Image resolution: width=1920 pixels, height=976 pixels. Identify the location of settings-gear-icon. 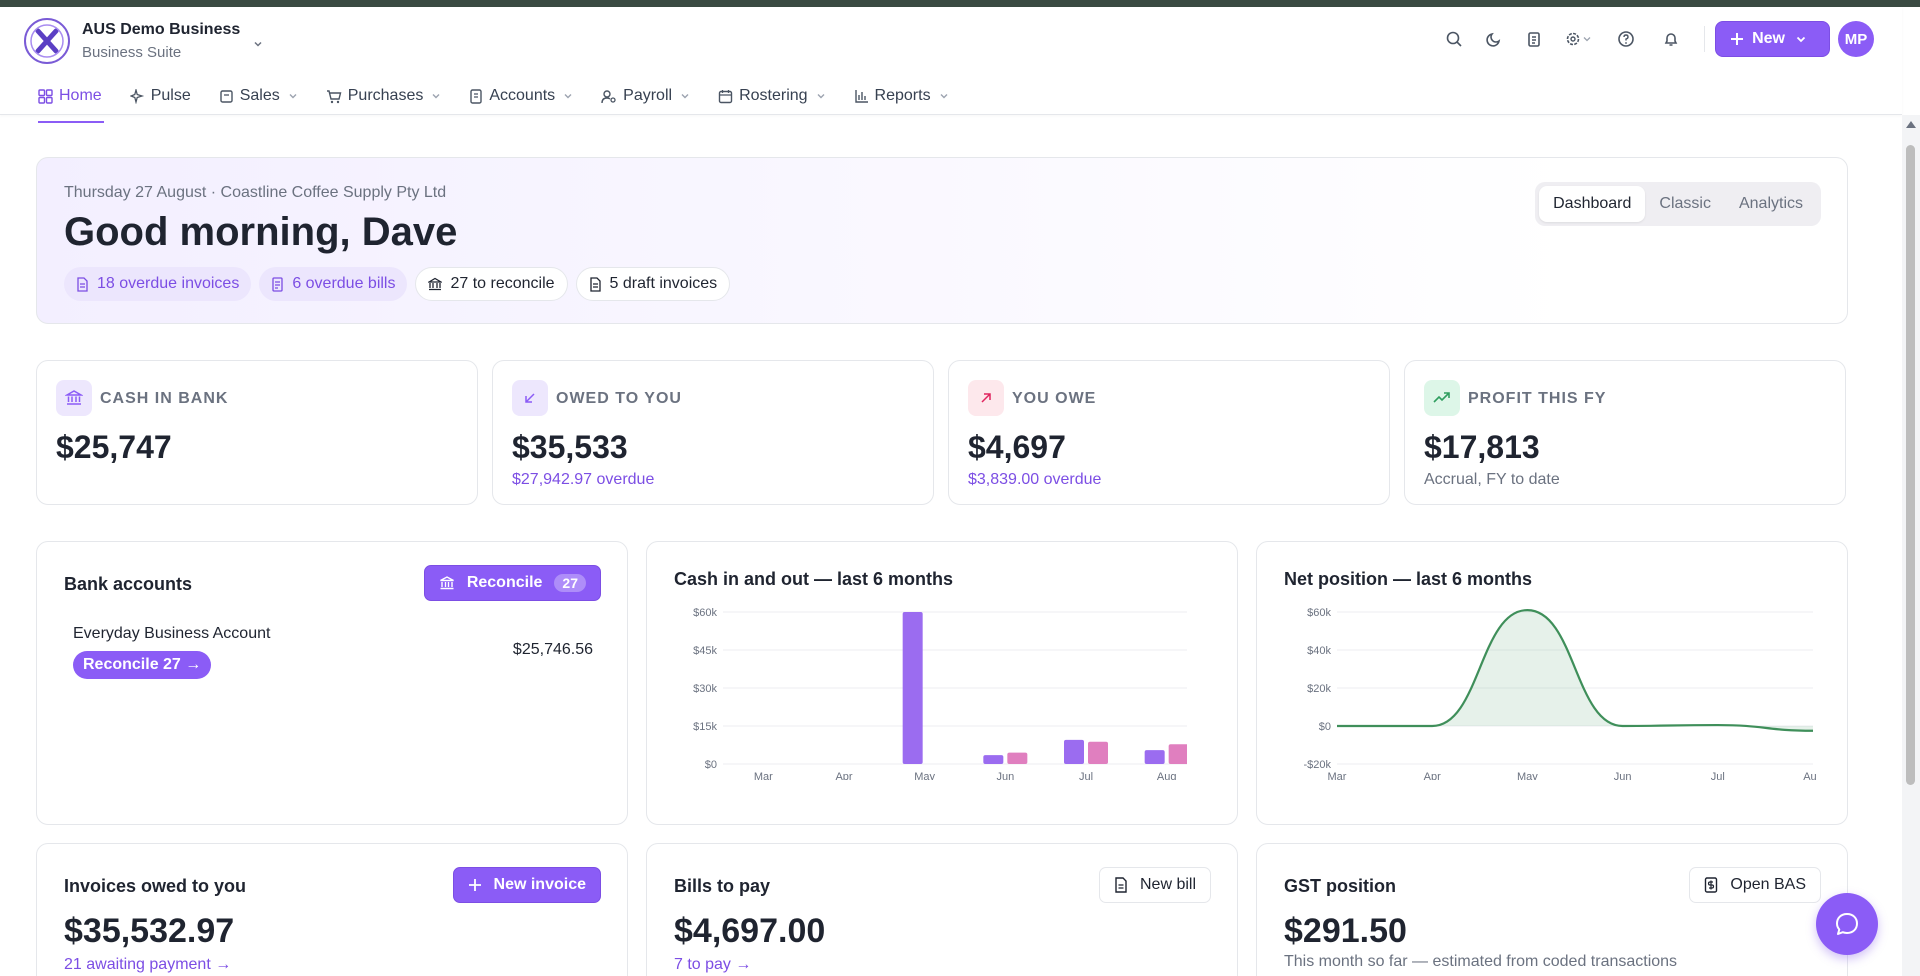
(1579, 39).